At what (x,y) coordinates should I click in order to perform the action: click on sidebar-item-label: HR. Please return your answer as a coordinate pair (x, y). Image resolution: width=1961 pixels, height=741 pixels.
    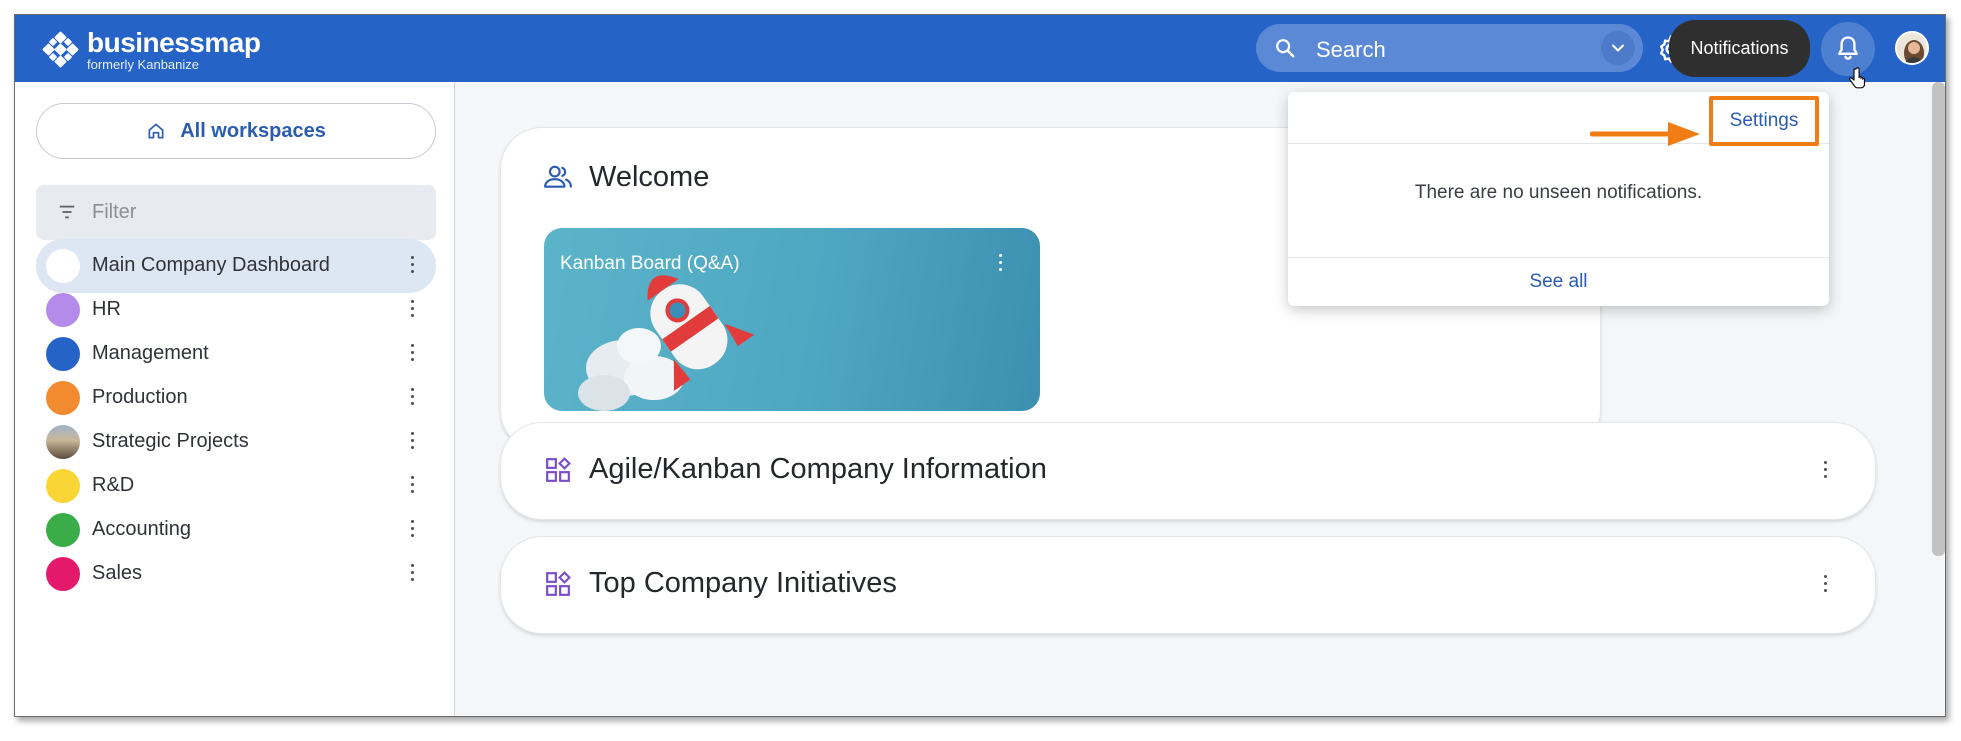
    Looking at the image, I should click on (106, 309).